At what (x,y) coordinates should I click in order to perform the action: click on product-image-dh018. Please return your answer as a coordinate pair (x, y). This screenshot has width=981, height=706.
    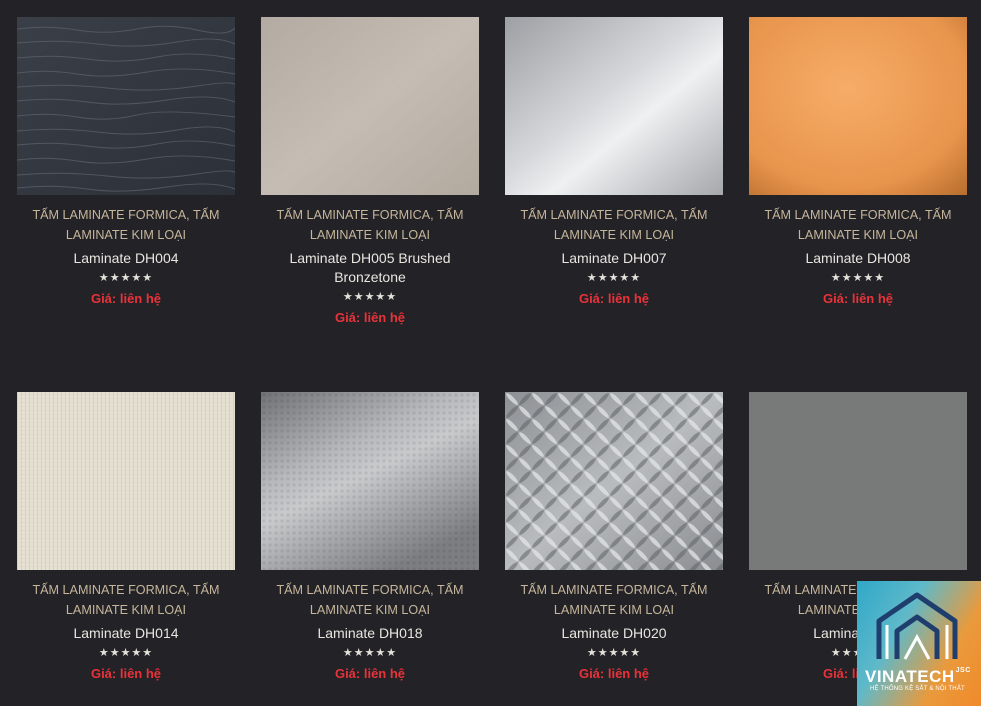
    Looking at the image, I should click on (370, 481).